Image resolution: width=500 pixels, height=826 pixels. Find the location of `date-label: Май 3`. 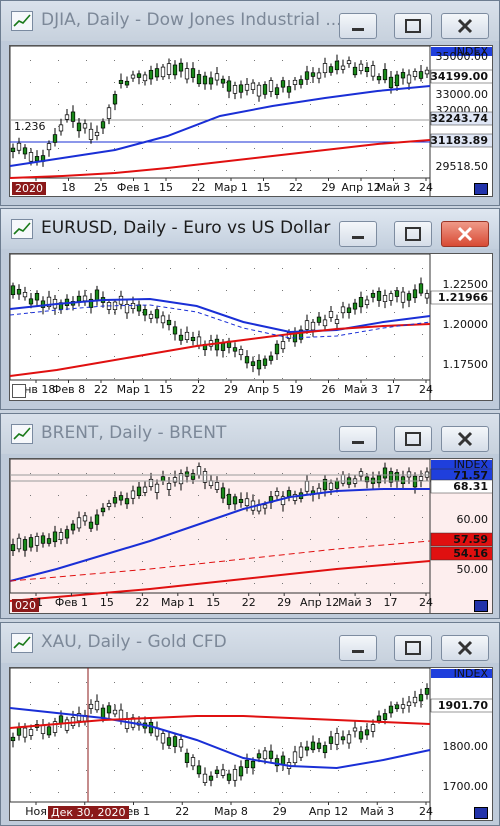

date-label: Май 3 is located at coordinates (355, 602).